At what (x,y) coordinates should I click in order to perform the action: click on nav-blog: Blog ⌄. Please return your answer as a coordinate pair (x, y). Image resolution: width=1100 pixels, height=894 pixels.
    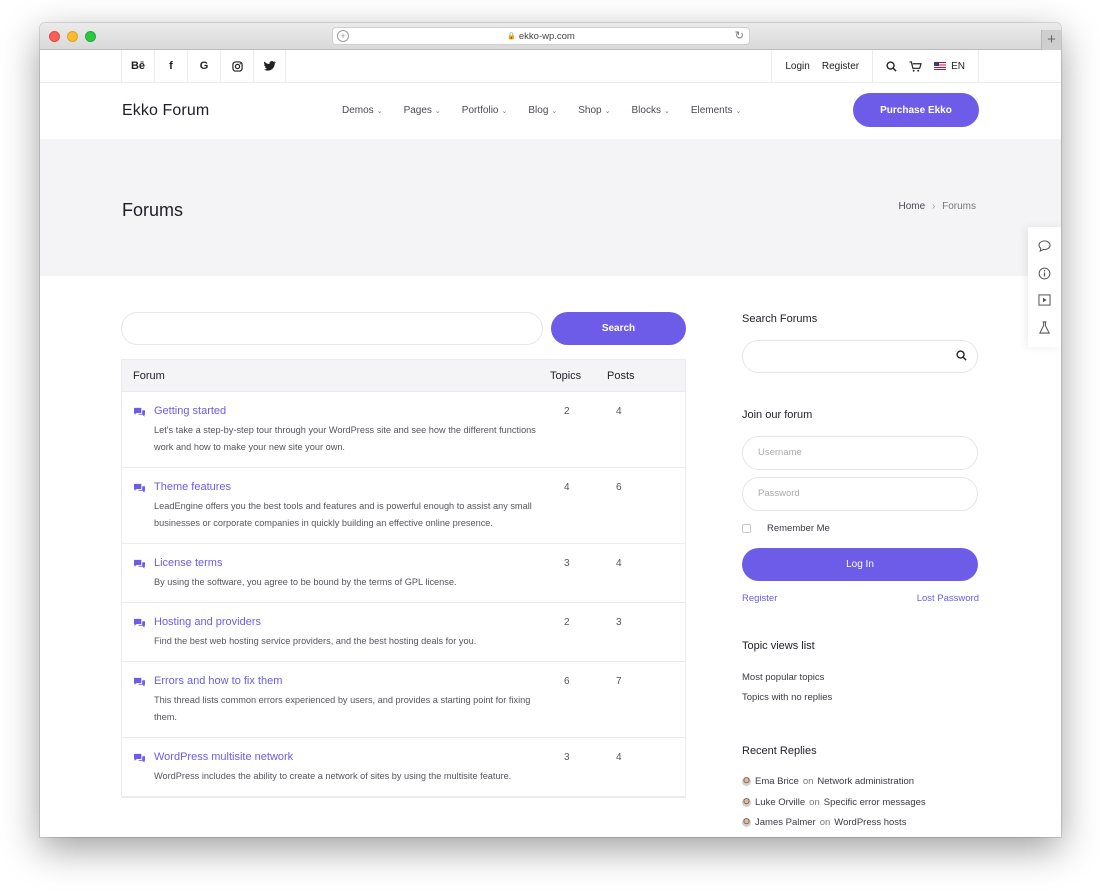
    Looking at the image, I should click on (542, 110).